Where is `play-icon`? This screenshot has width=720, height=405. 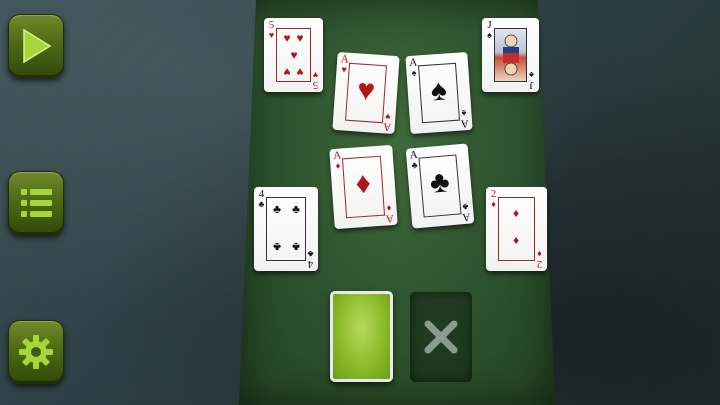
play-icon is located at coordinates (37, 46).